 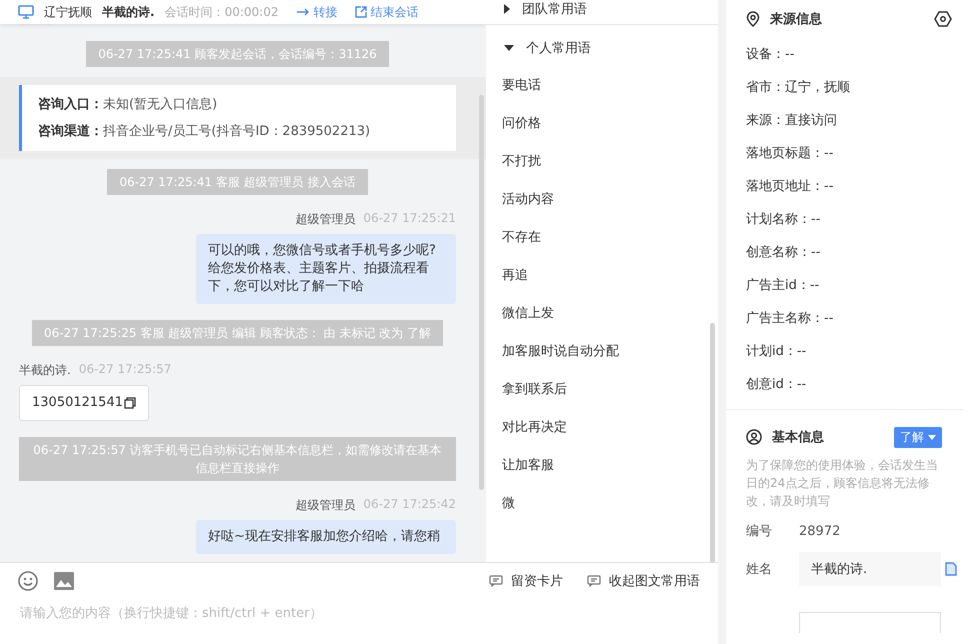 What do you see at coordinates (798, 437) in the screenshot?
I see `section-title: 基本信息` at bounding box center [798, 437].